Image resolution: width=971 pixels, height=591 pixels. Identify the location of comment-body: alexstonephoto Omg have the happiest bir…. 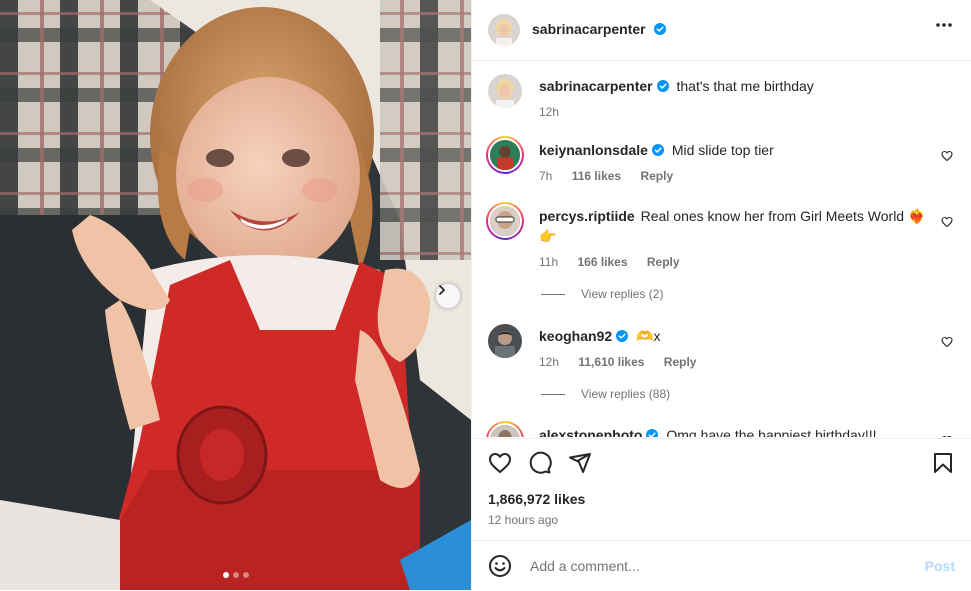
(733, 431).